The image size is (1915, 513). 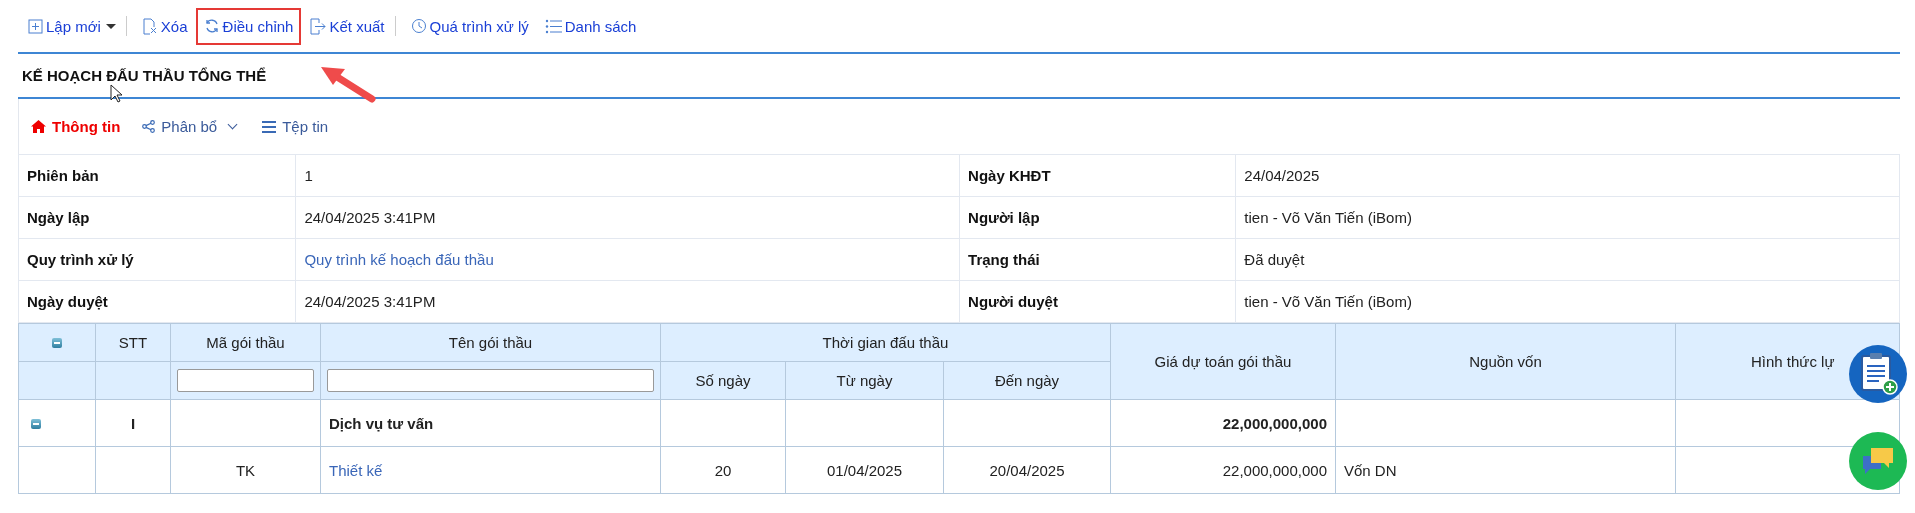 I want to click on toolbar-button: Kết xuất, so click(x=347, y=26).